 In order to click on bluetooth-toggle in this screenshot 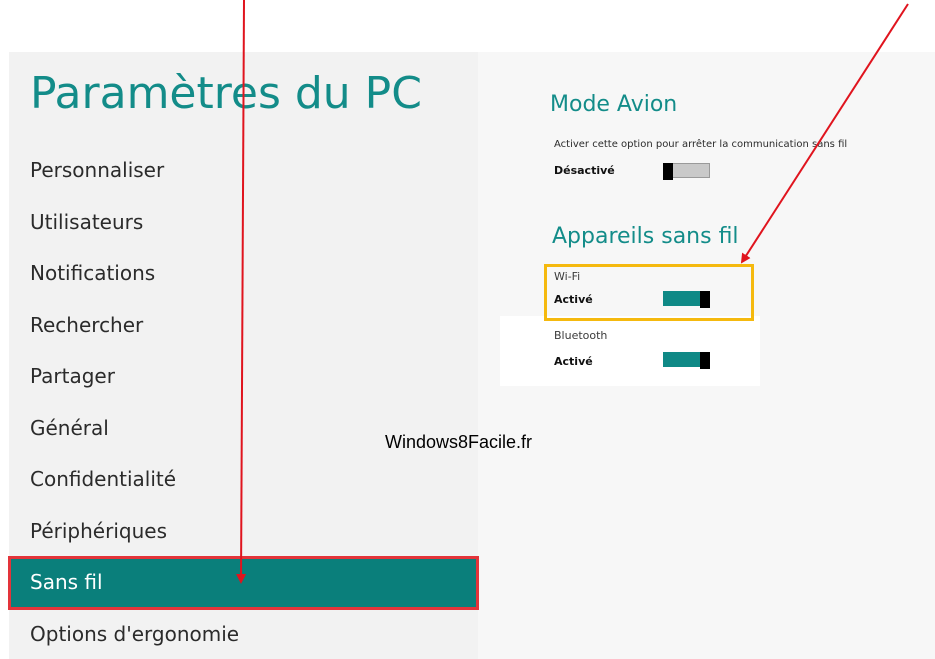, I will do `click(686, 360)`.